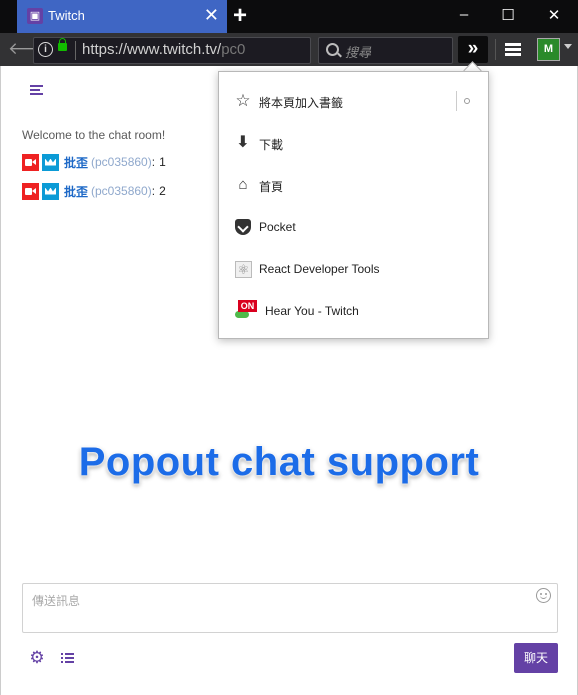  Describe the element at coordinates (247, 306) in the screenshot. I see `on-flag: ON` at that location.